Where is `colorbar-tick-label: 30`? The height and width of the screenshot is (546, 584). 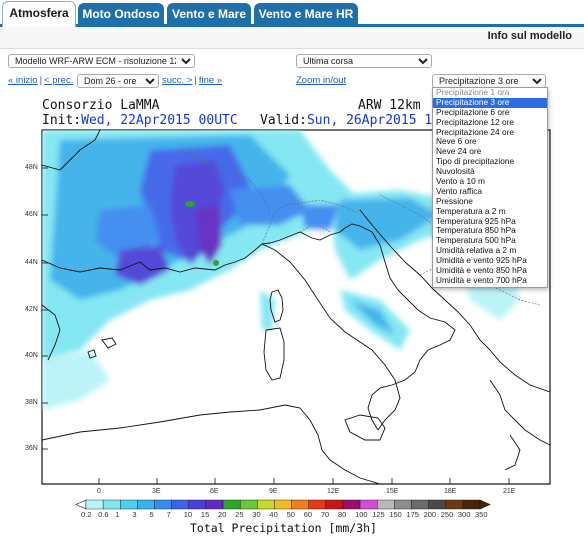 colorbar-tick-label: 30 is located at coordinates (256, 514).